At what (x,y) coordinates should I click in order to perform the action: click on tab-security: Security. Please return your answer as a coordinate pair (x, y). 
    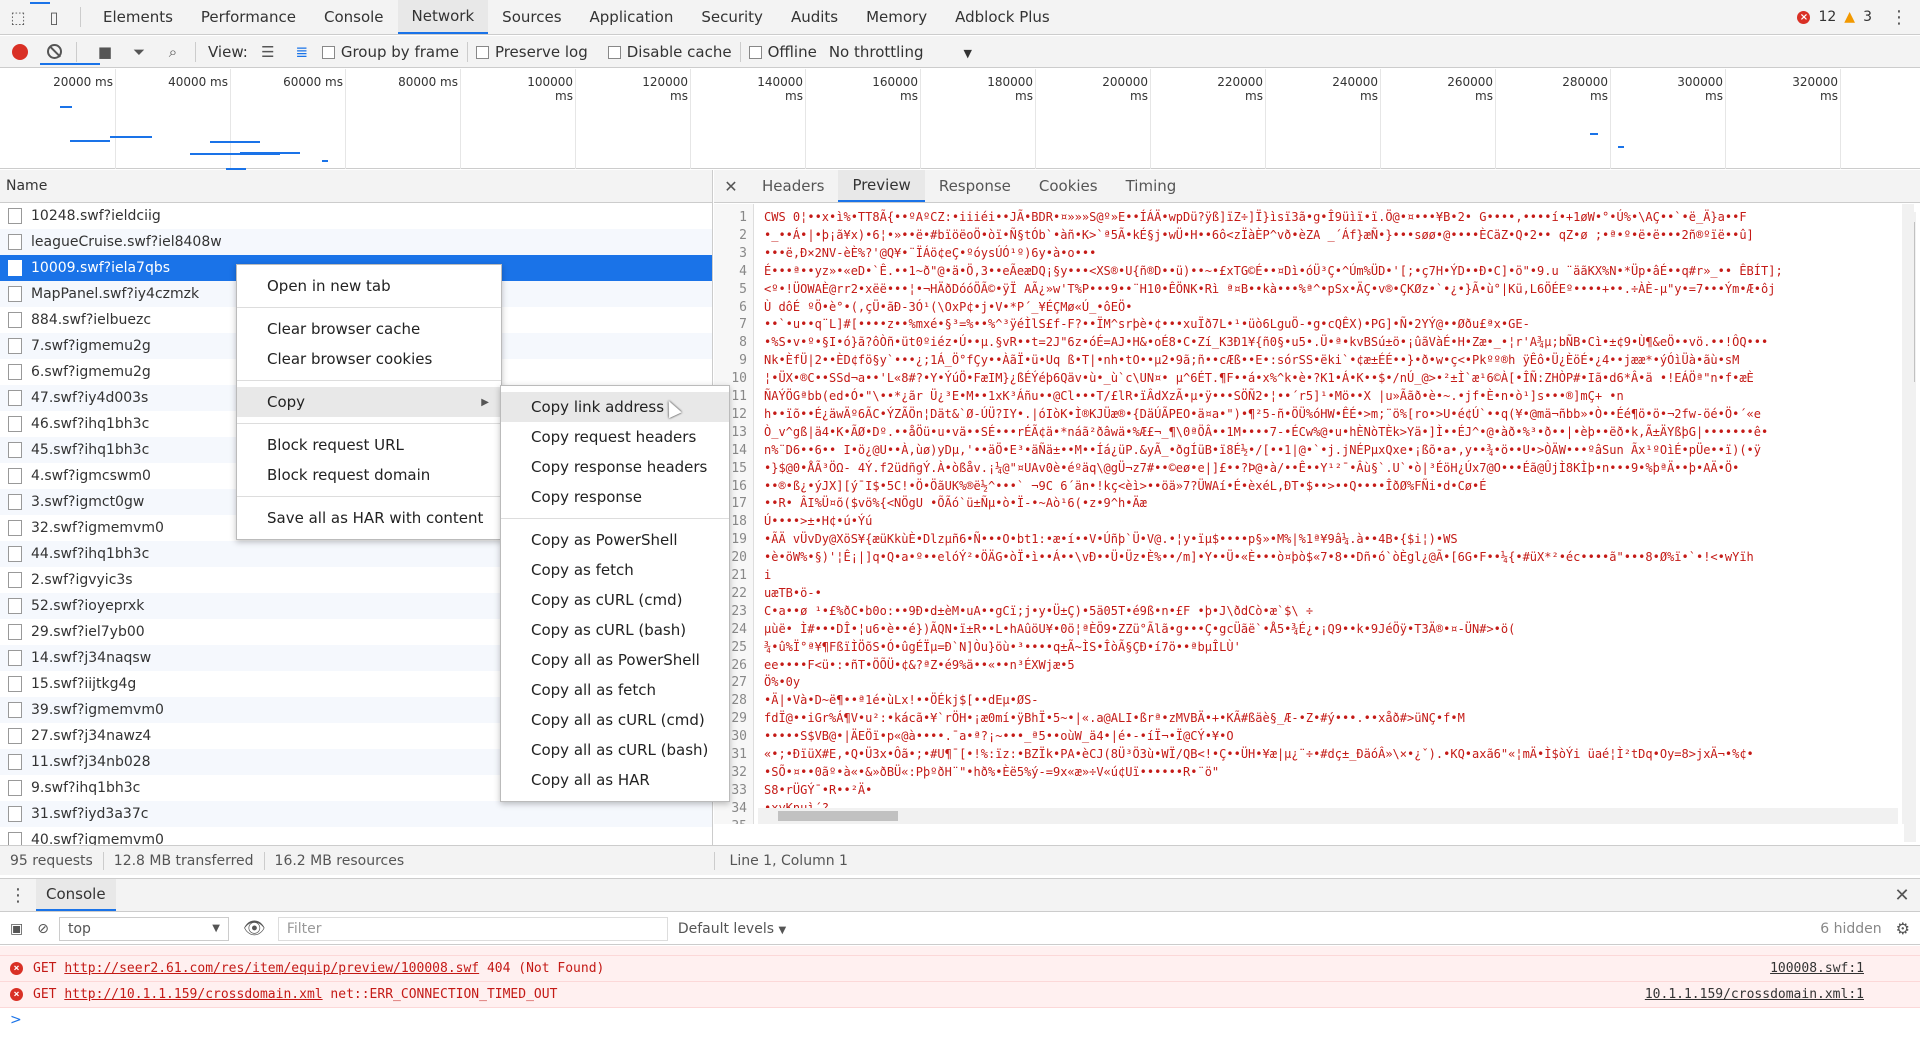
    Looking at the image, I should click on (732, 17).